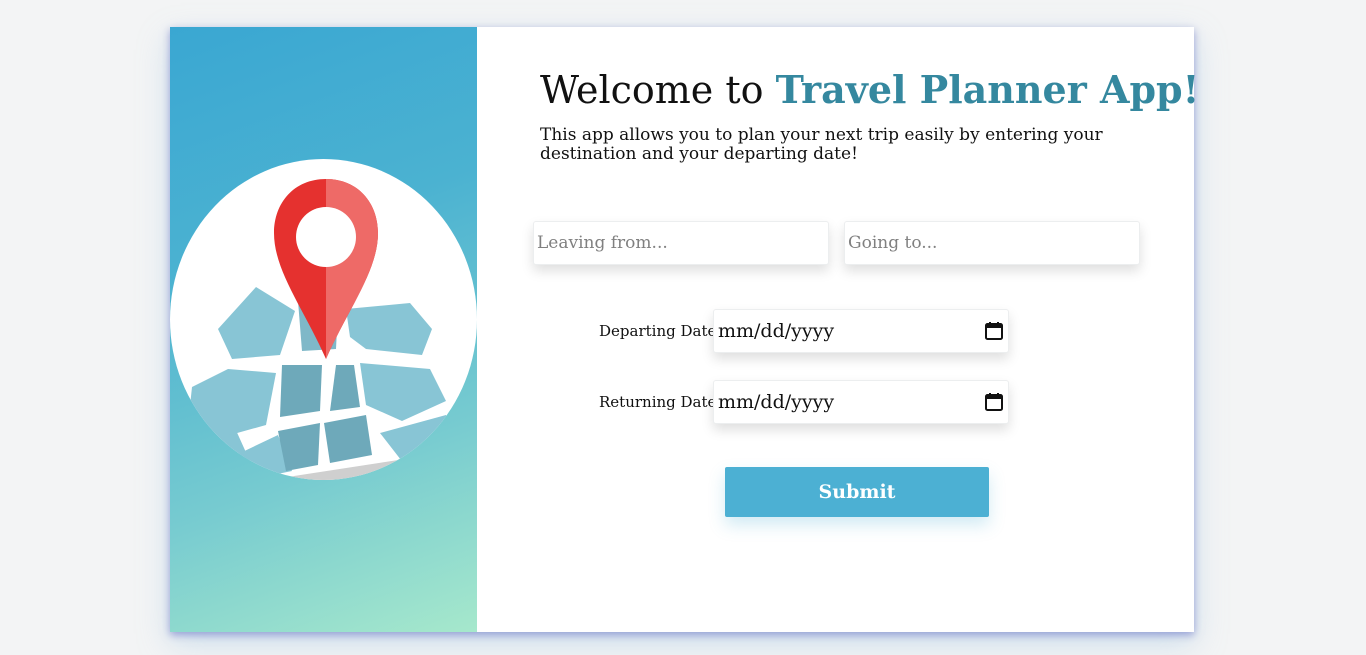 This screenshot has height=655, width=1366. I want to click on returning-date-value: mm/dd/yyyy, so click(776, 402).